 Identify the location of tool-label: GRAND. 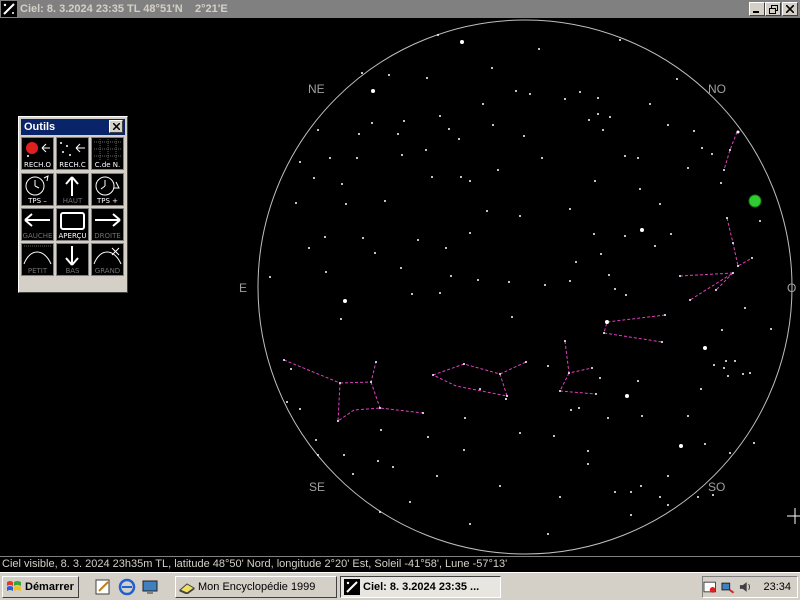
(107, 271).